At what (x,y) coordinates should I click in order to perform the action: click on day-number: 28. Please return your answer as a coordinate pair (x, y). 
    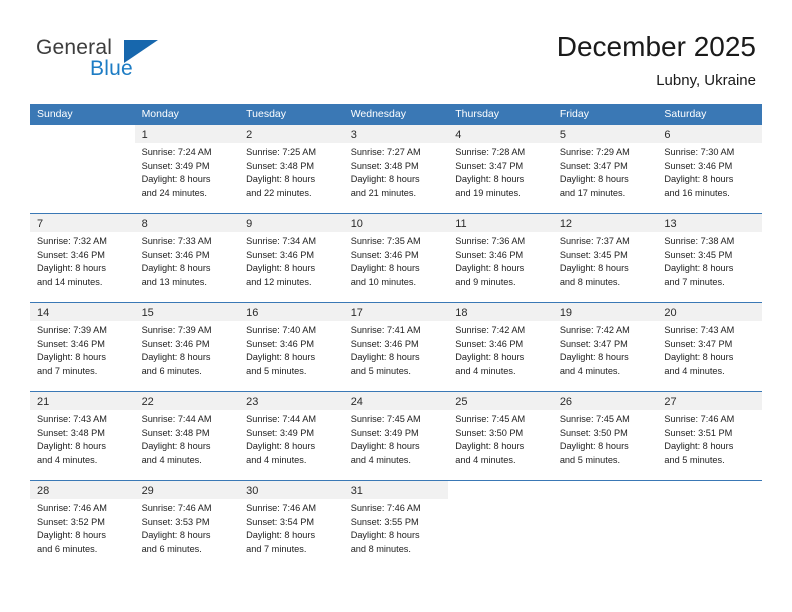
    Looking at the image, I should click on (43, 491).